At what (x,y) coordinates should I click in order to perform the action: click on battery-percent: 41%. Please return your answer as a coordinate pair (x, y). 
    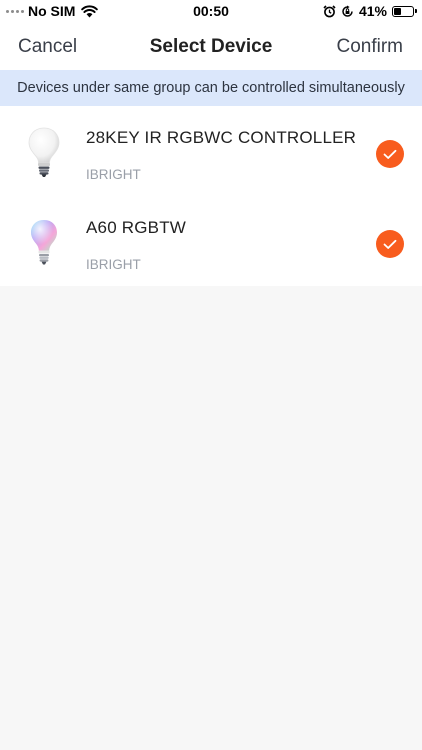
    Looking at the image, I should click on (372, 11).